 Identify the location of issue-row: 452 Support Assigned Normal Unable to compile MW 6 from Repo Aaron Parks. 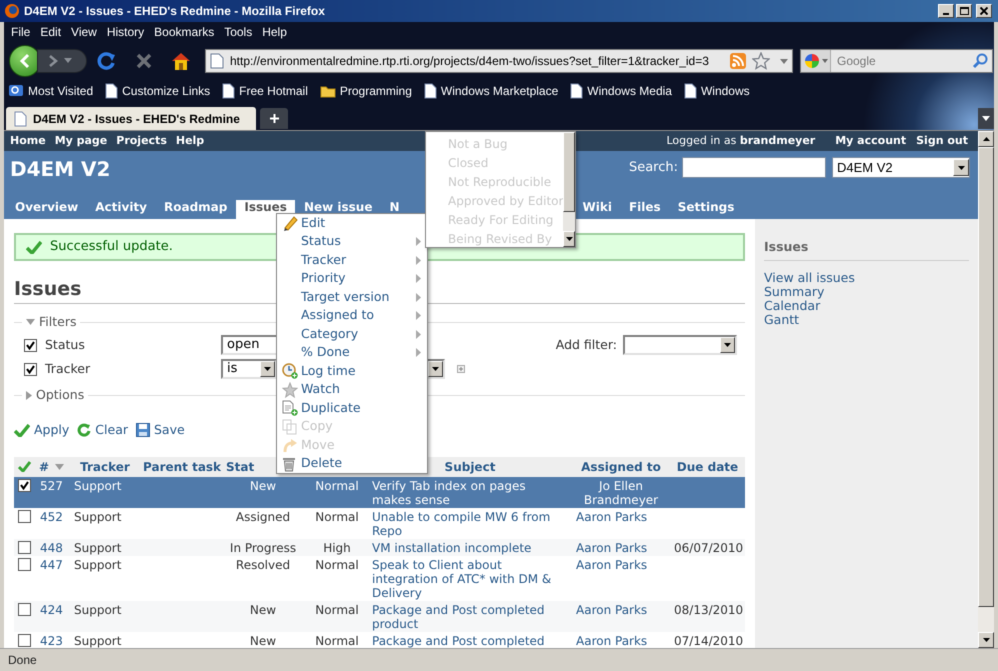
(379, 523).